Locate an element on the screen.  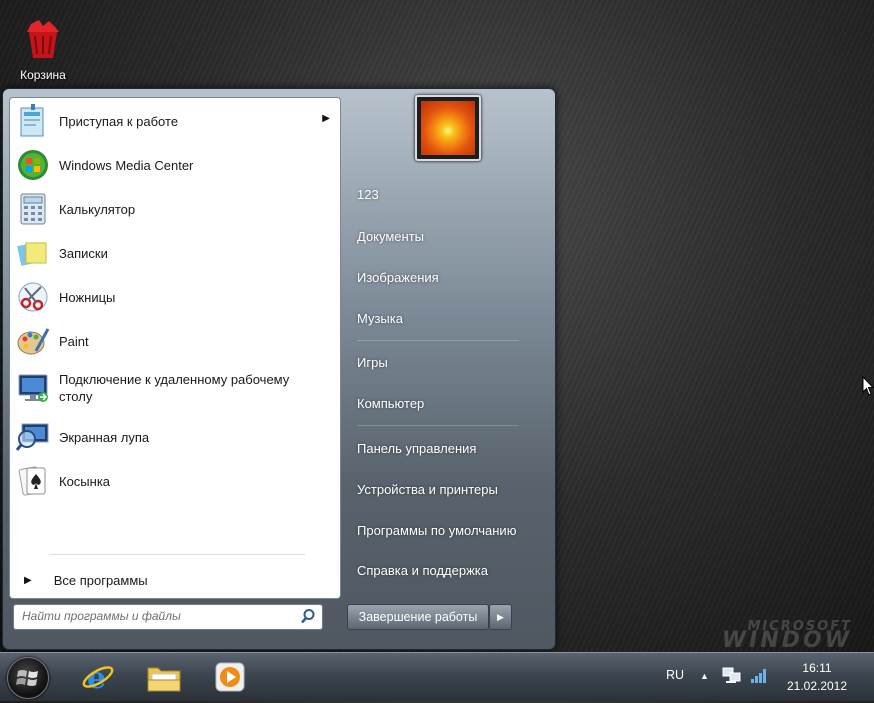
right-item-help-support: Справка и поддержка is located at coordinates (447, 570).